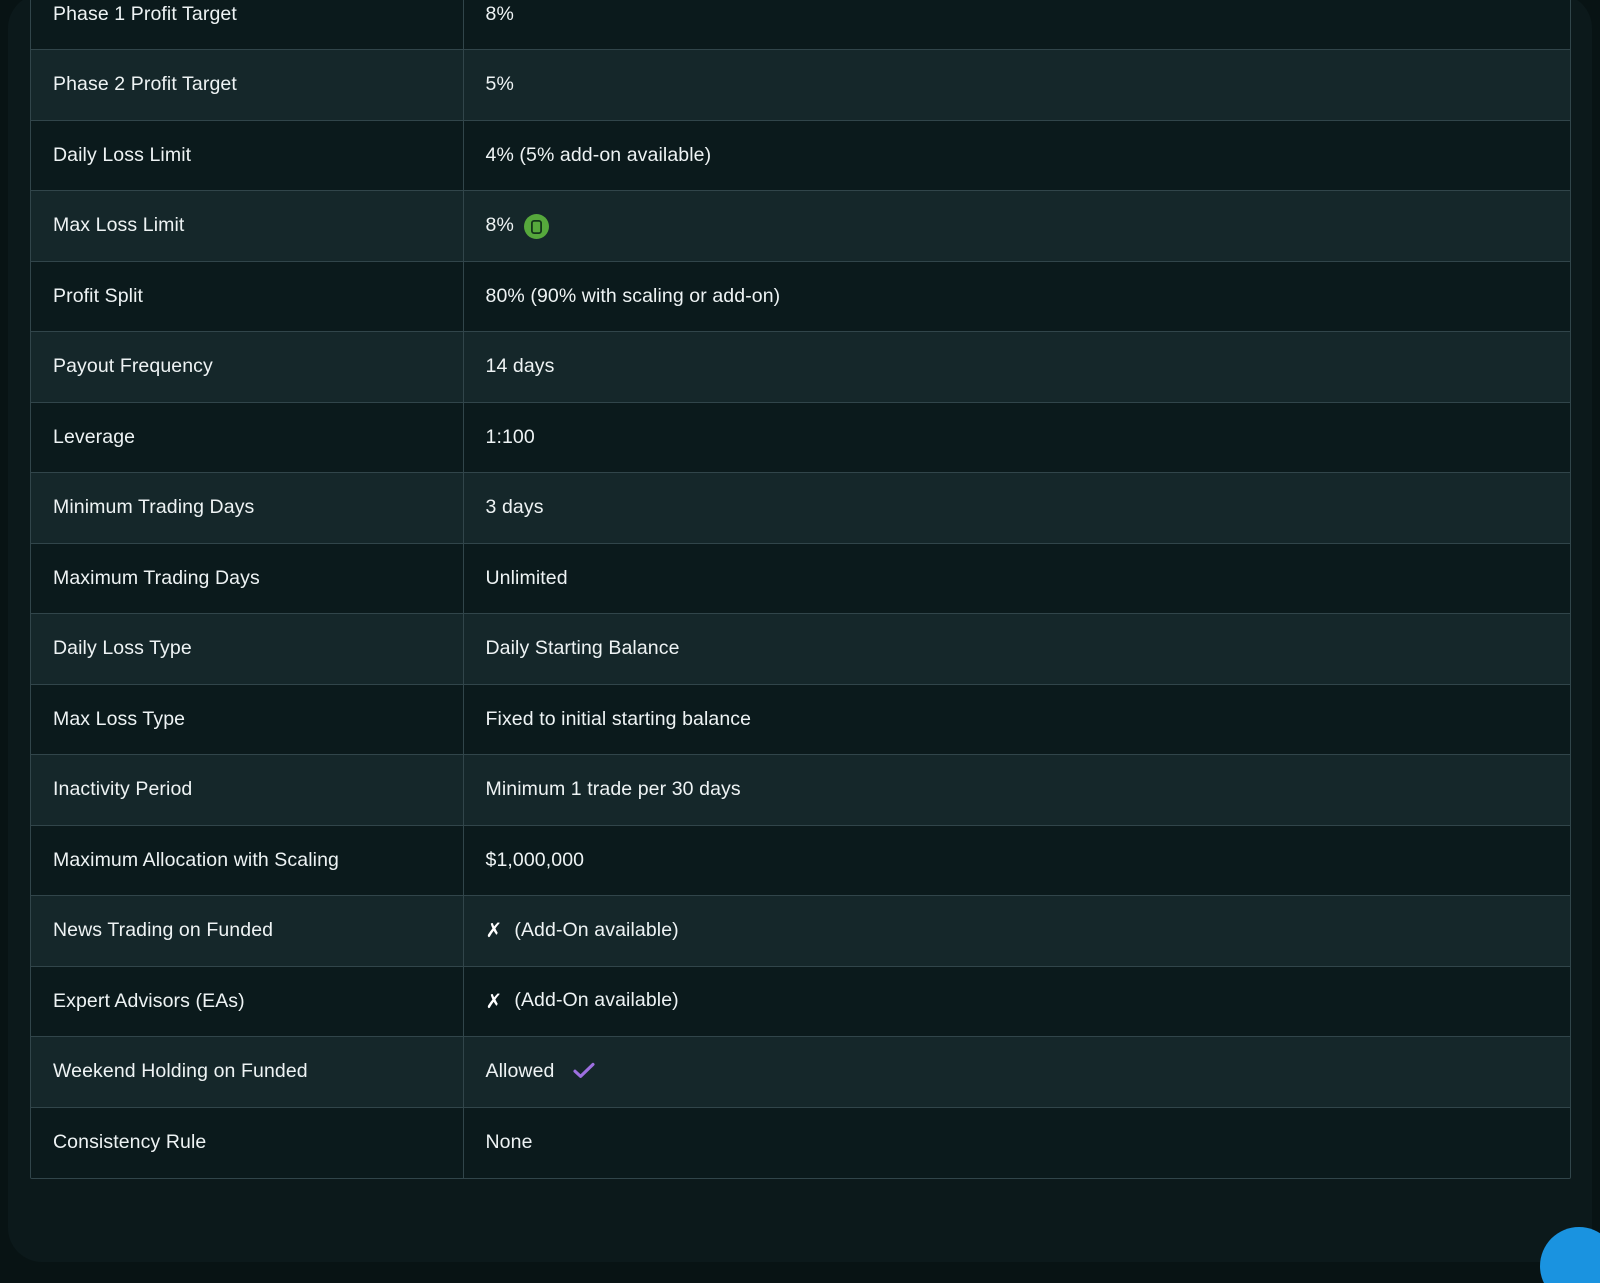 The image size is (1600, 1283). I want to click on spec-label-cell: Inactivity Period, so click(247, 790).